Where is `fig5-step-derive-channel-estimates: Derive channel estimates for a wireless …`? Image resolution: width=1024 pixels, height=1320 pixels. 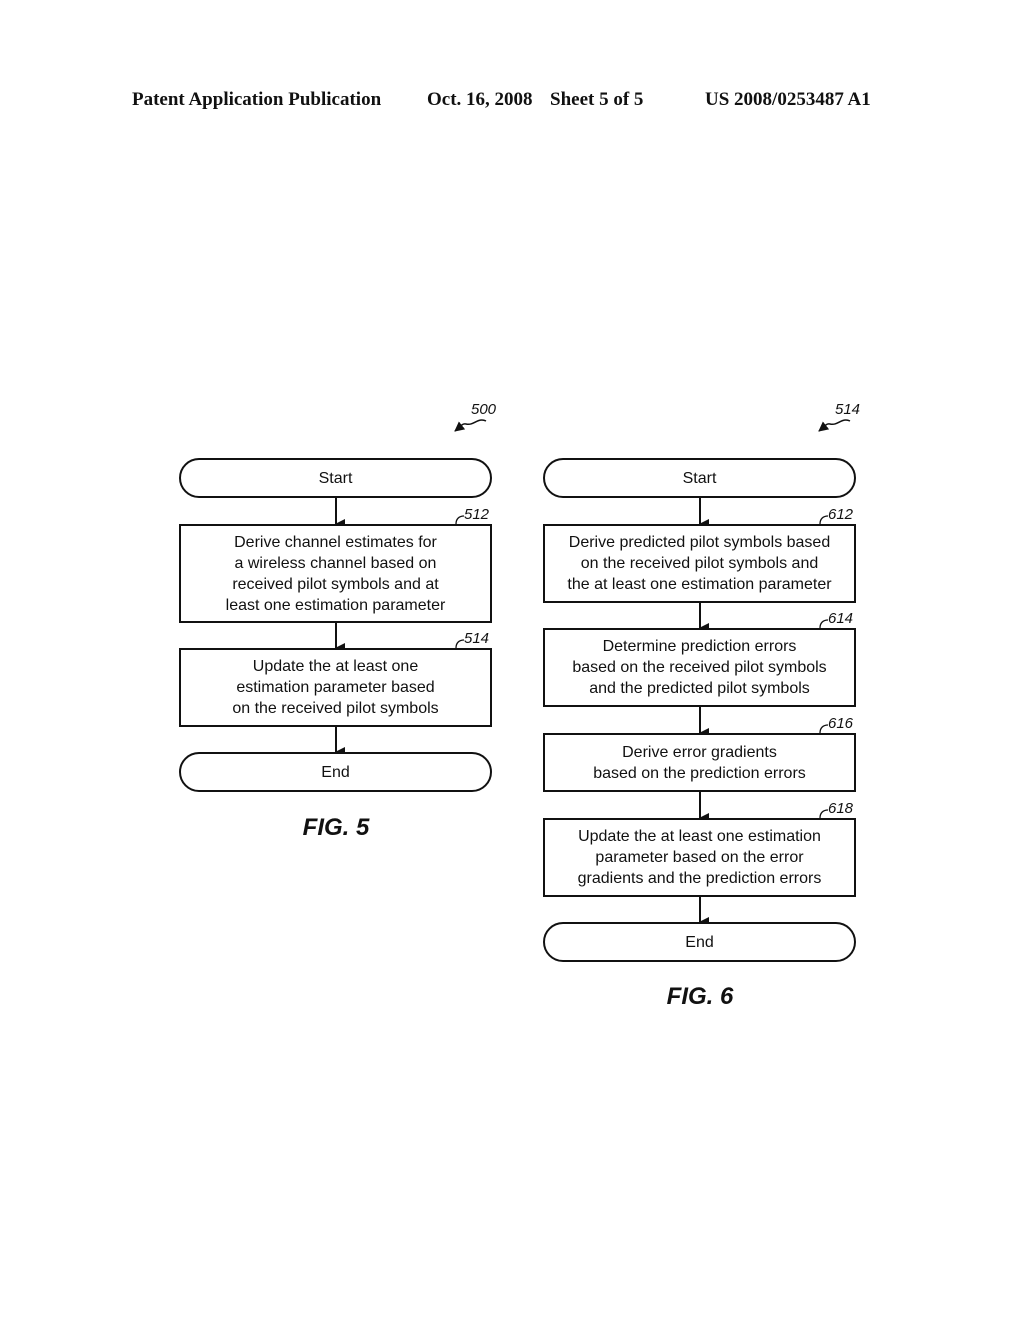
fig5-step-derive-channel-estimates: Derive channel estimates for a wireless … is located at coordinates (335, 573).